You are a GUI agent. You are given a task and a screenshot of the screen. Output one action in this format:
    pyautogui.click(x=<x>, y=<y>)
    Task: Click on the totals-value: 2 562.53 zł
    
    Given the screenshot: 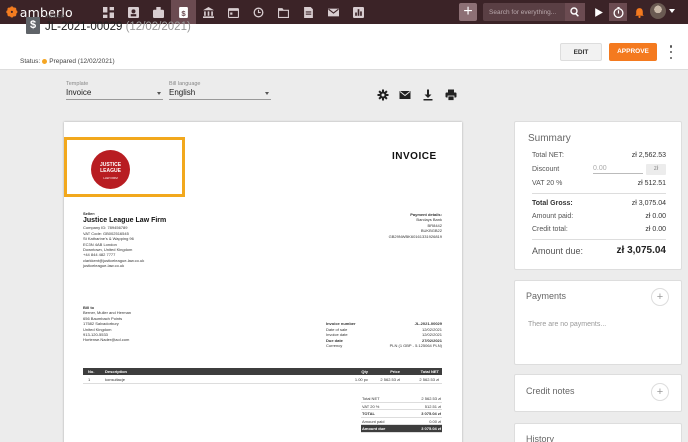 What is the action you would take?
    pyautogui.click(x=431, y=398)
    